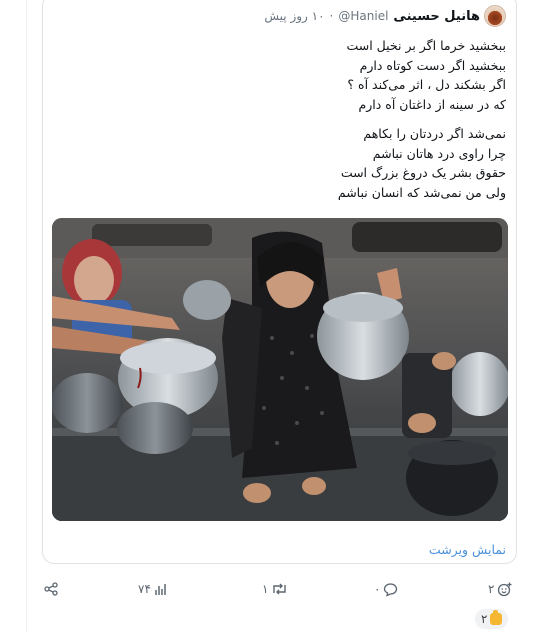  I want to click on poem-line: که در سینه از داغتان آه دارم, so click(432, 104).